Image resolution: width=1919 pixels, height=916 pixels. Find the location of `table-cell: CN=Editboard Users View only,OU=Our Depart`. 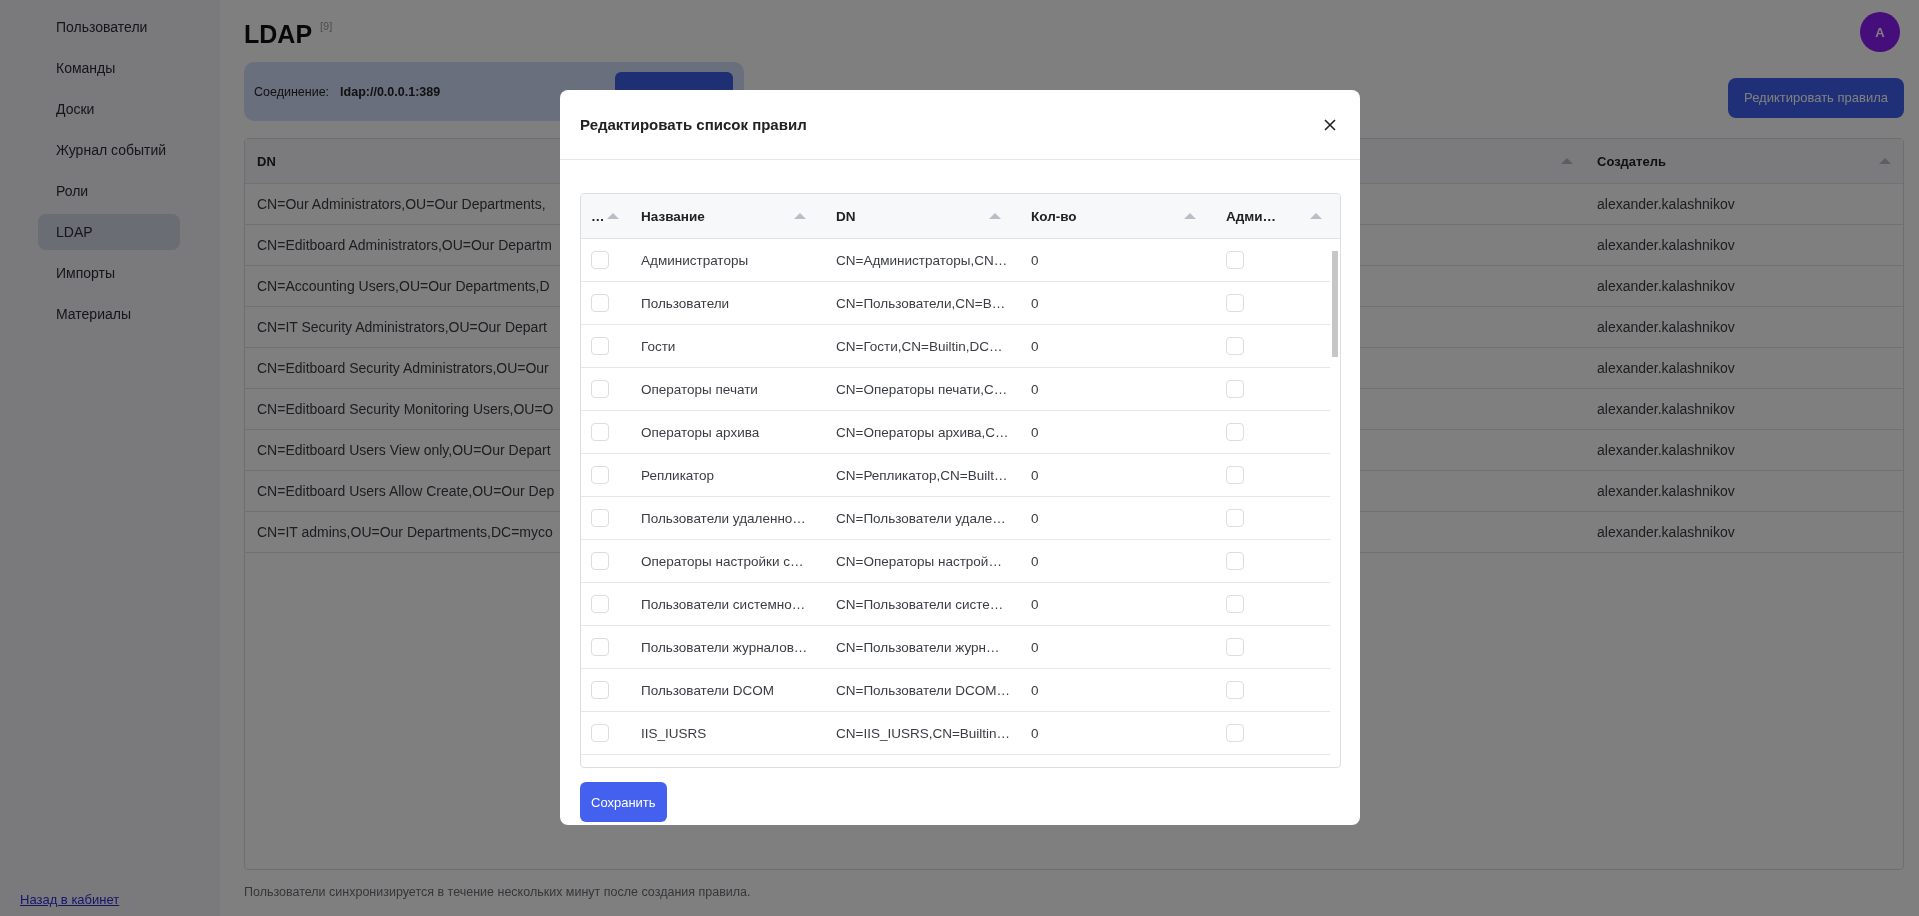

table-cell: CN=Editboard Users View only,OU=Our Depart is located at coordinates (404, 450).